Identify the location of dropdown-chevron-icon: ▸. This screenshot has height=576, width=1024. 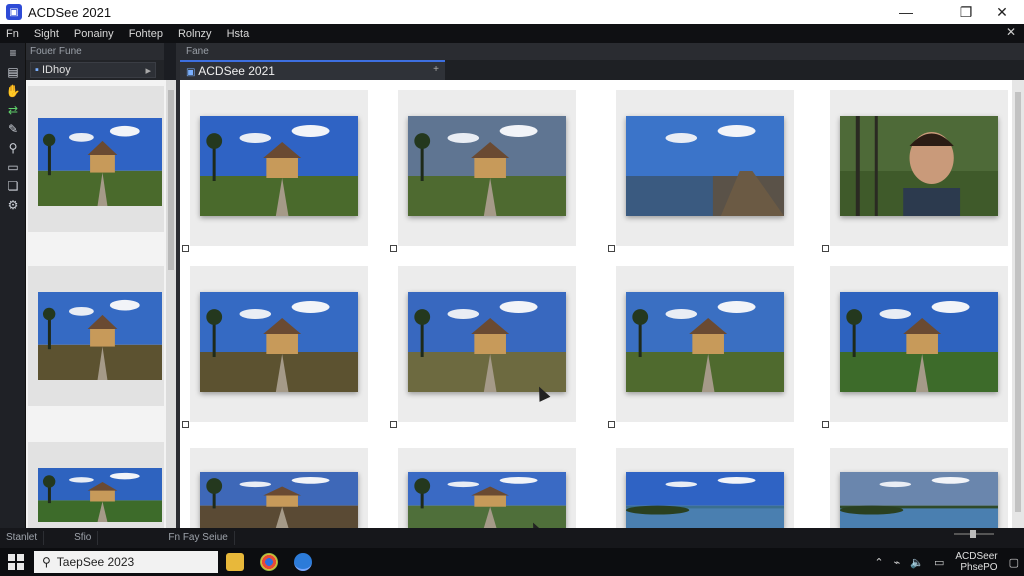
(148, 71).